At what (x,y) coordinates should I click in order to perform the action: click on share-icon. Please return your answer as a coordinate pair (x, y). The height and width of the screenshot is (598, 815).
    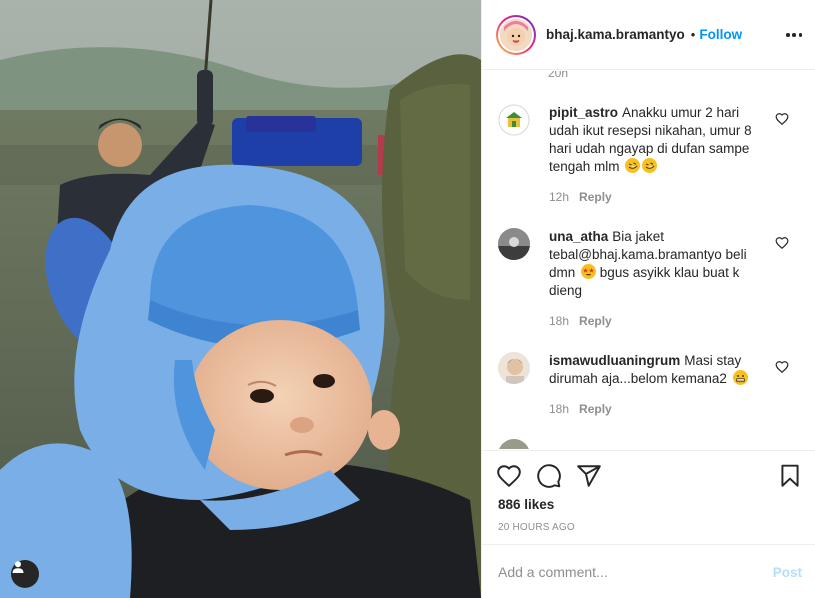
    Looking at the image, I should click on (589, 476).